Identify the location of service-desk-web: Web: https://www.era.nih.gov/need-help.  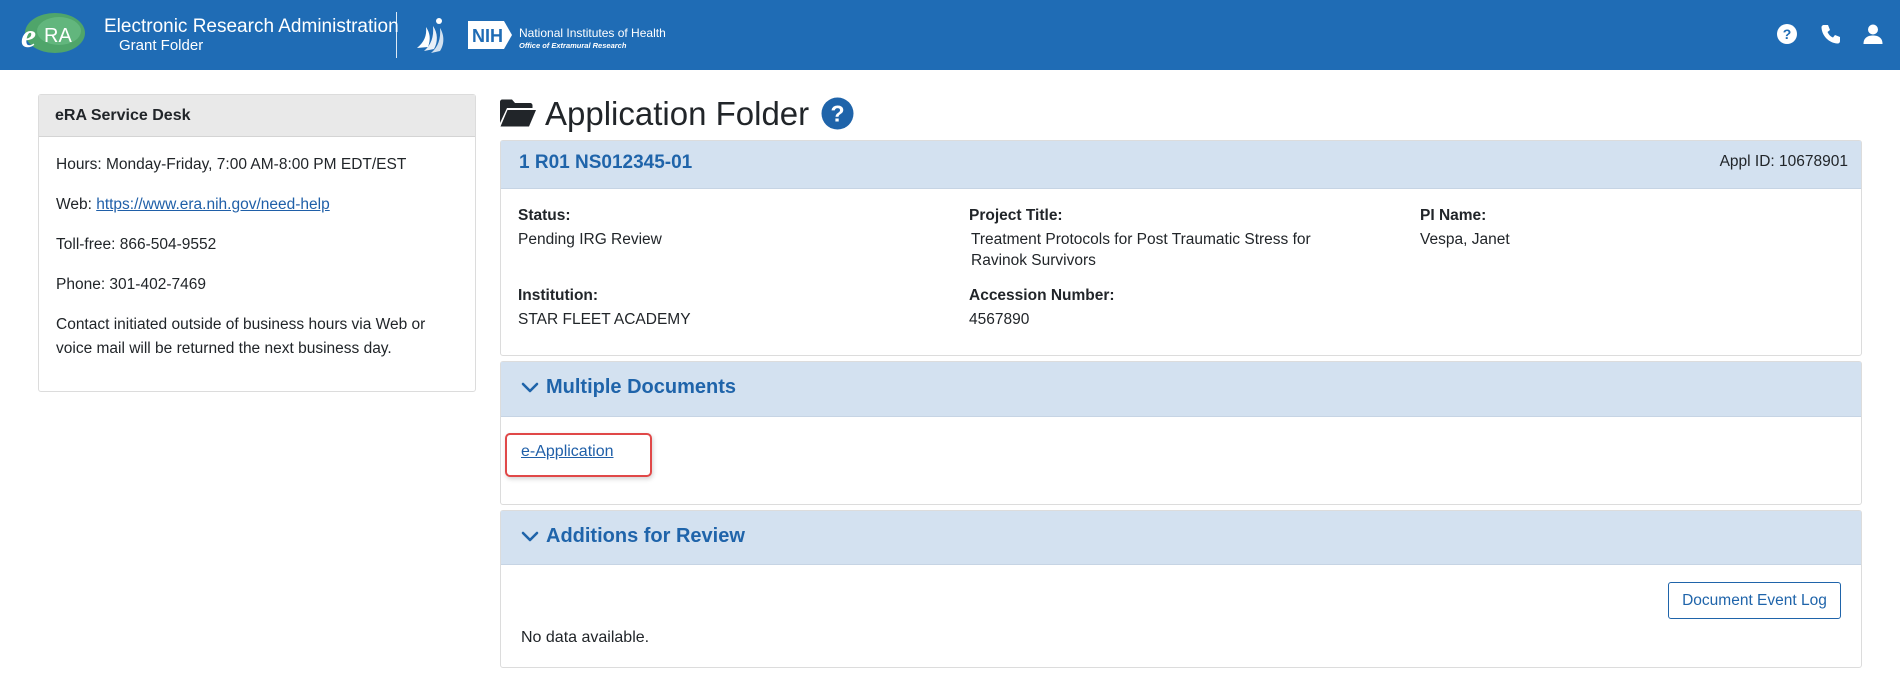
(193, 205).